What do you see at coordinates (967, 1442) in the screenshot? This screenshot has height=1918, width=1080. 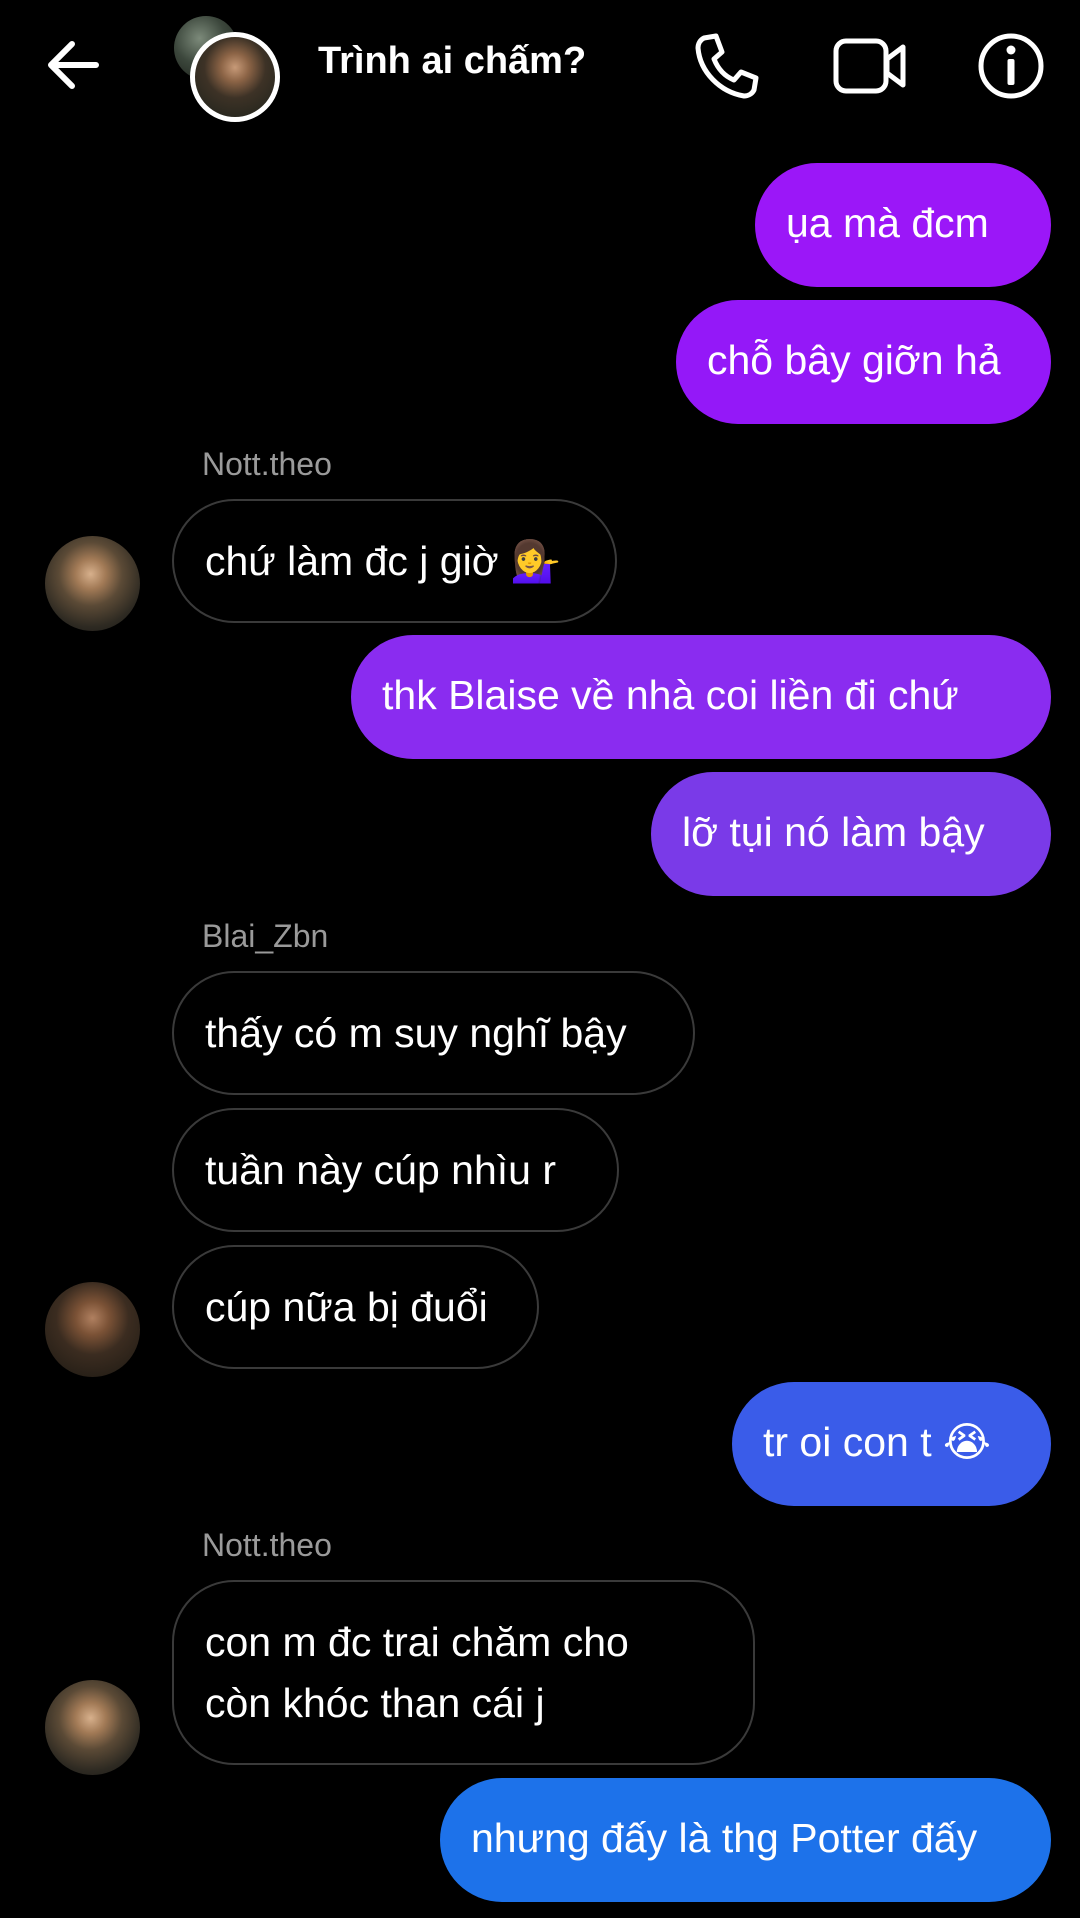 I see `emoji: 😭` at bounding box center [967, 1442].